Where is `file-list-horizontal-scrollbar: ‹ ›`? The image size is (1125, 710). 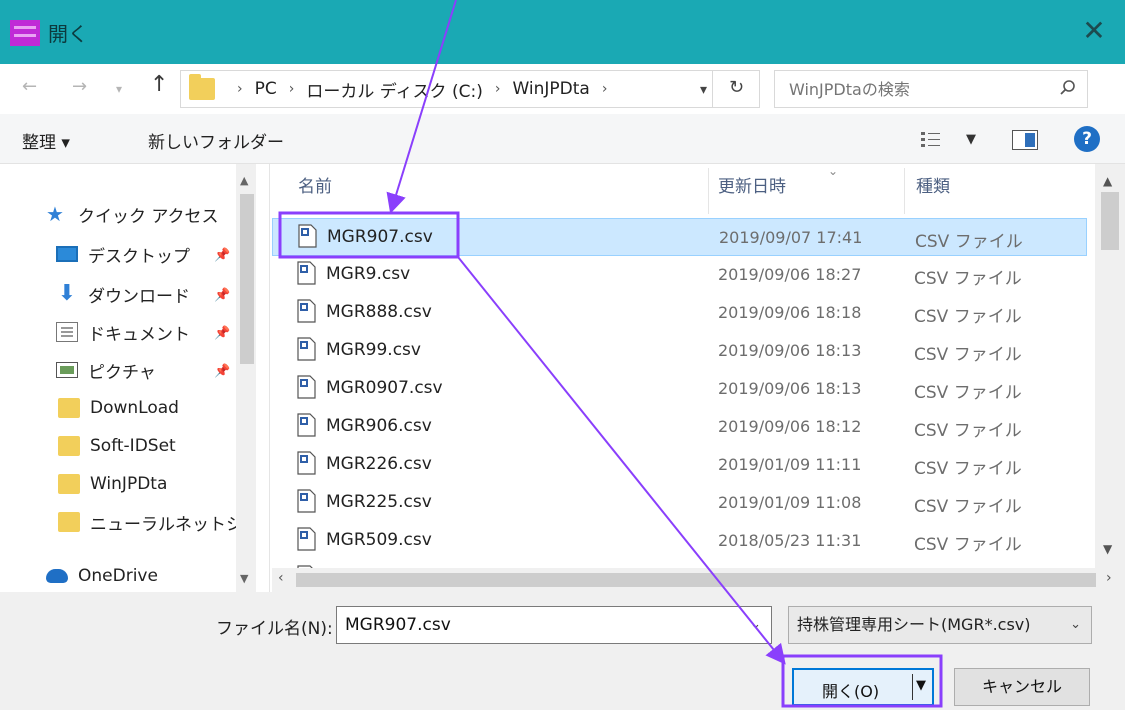
file-list-horizontal-scrollbar: ‹ › is located at coordinates (698, 580).